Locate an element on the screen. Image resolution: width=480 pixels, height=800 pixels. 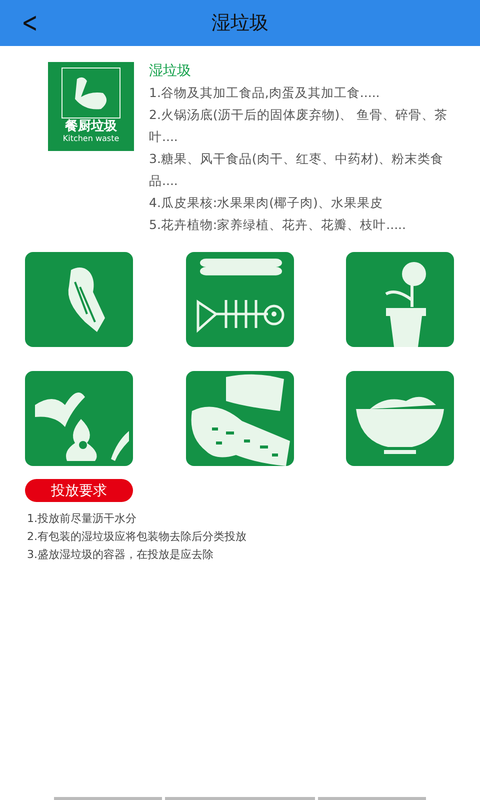
requirement-item: 3.盛放湿垃圾的容器，在投放是应去除 is located at coordinates (120, 555).